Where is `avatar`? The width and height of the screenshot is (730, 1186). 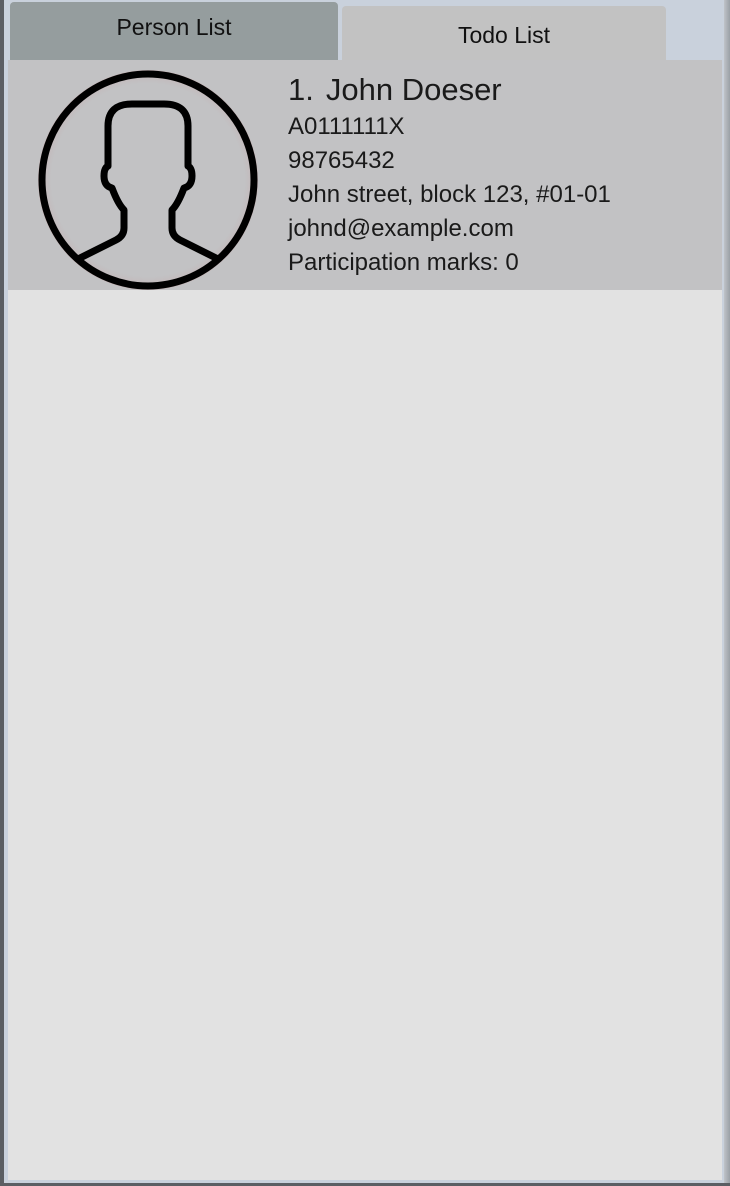
avatar is located at coordinates (148, 180).